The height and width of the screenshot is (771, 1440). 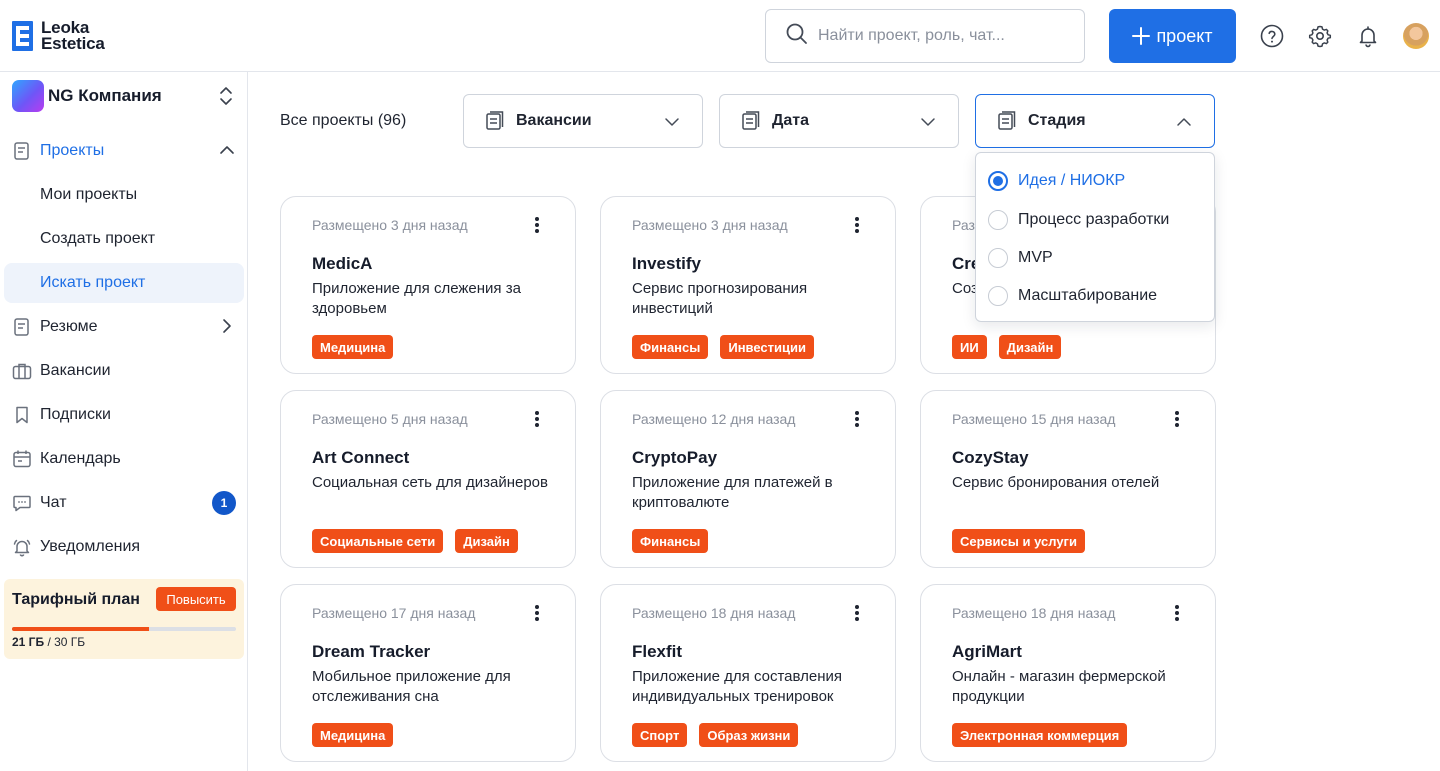 What do you see at coordinates (353, 735) in the screenshot?
I see `category-tag: Медицина` at bounding box center [353, 735].